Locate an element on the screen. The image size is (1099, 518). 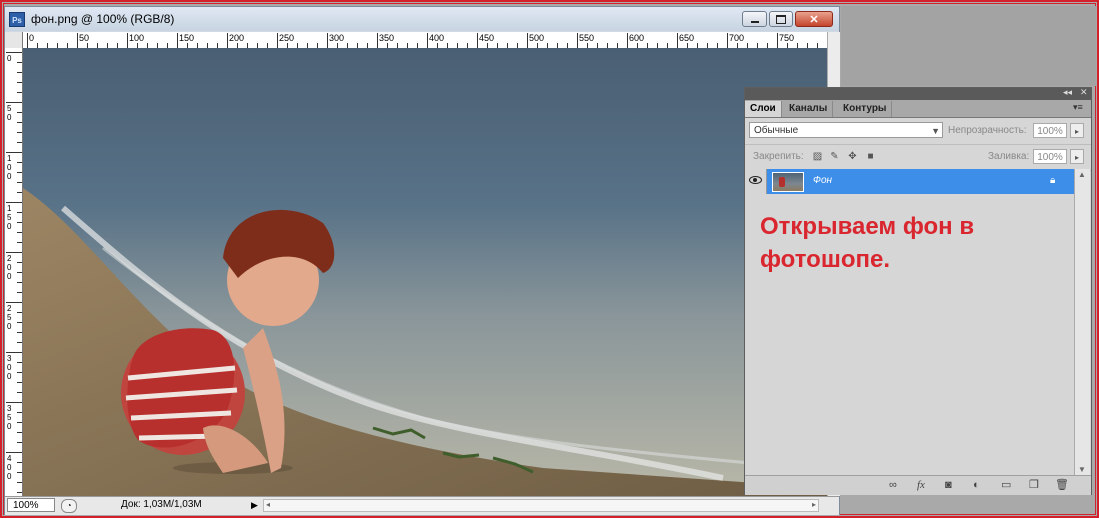
add-mask-icon: ◙ is located at coordinates (948, 485).